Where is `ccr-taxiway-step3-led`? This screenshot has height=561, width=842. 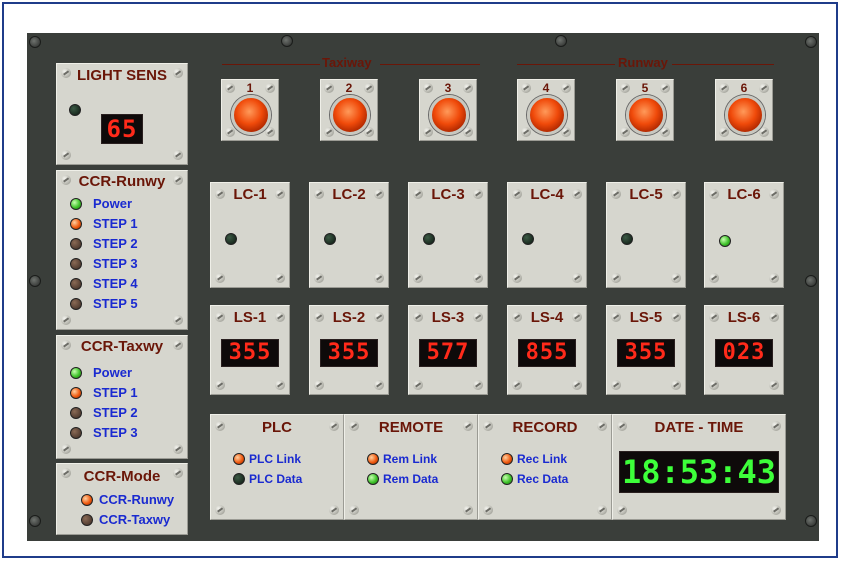 ccr-taxiway-step3-led is located at coordinates (76, 433).